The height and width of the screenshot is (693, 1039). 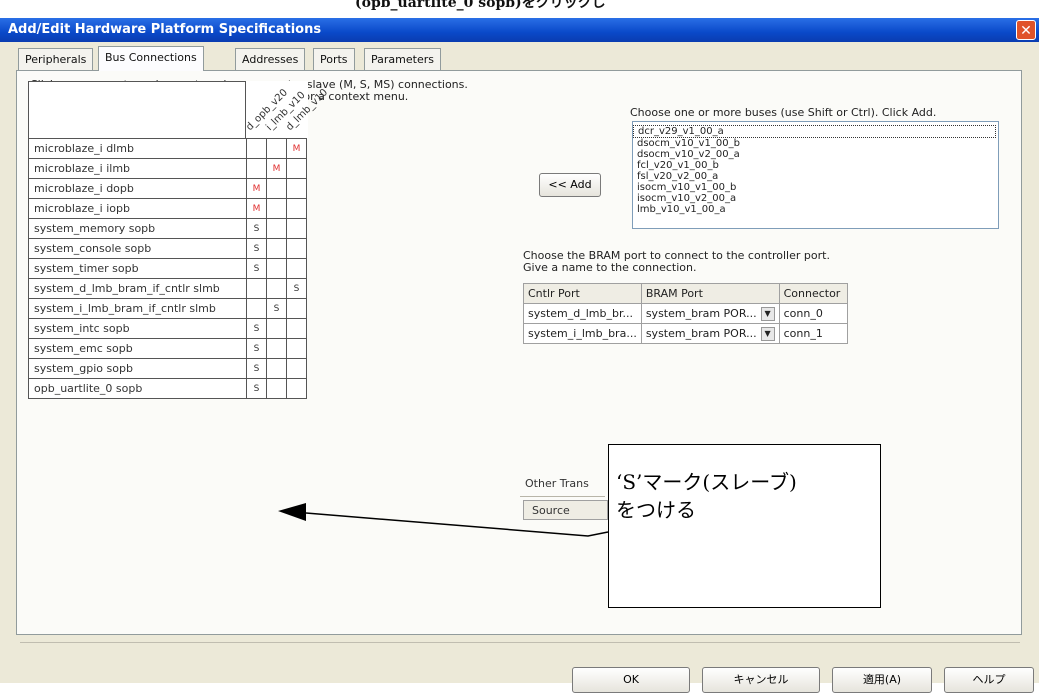 What do you see at coordinates (292, 512) in the screenshot?
I see `arrowhead-icon` at bounding box center [292, 512].